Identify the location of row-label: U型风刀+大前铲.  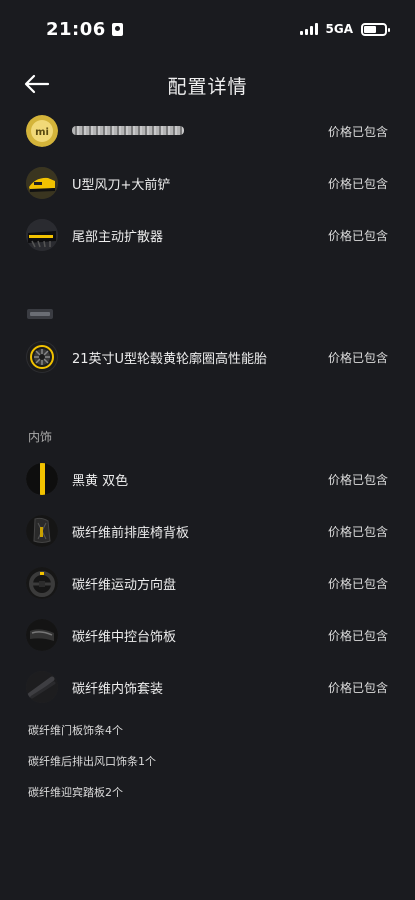
(121, 185).